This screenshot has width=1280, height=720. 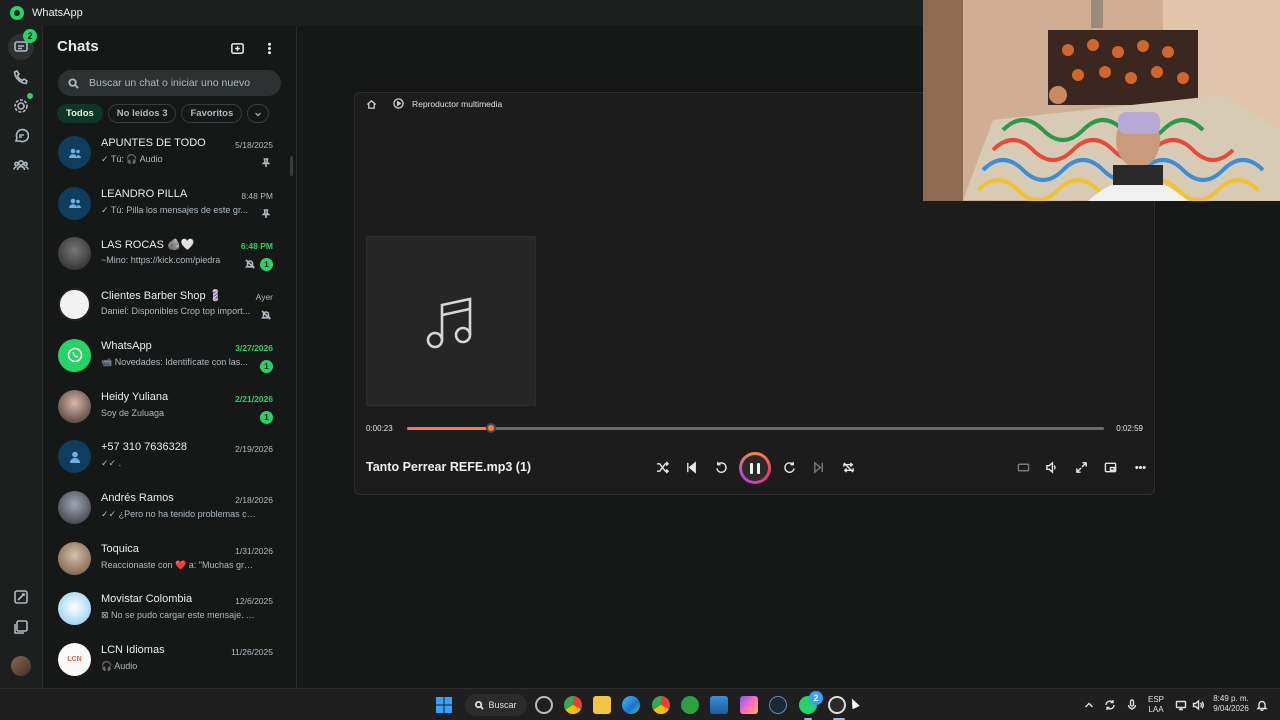 I want to click on subtitles-button, so click(x=1023, y=467).